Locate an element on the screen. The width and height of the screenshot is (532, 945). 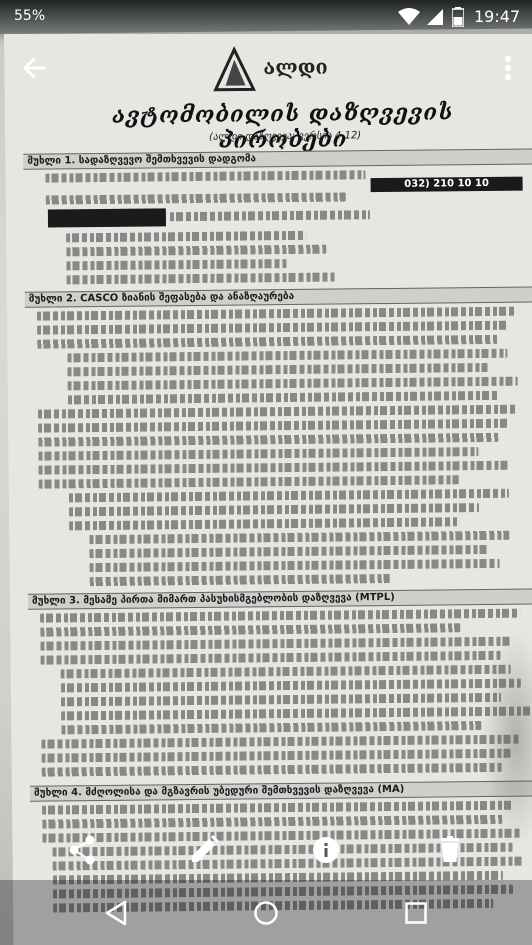
status-bar: 55% 19:47 is located at coordinates (266, 17).